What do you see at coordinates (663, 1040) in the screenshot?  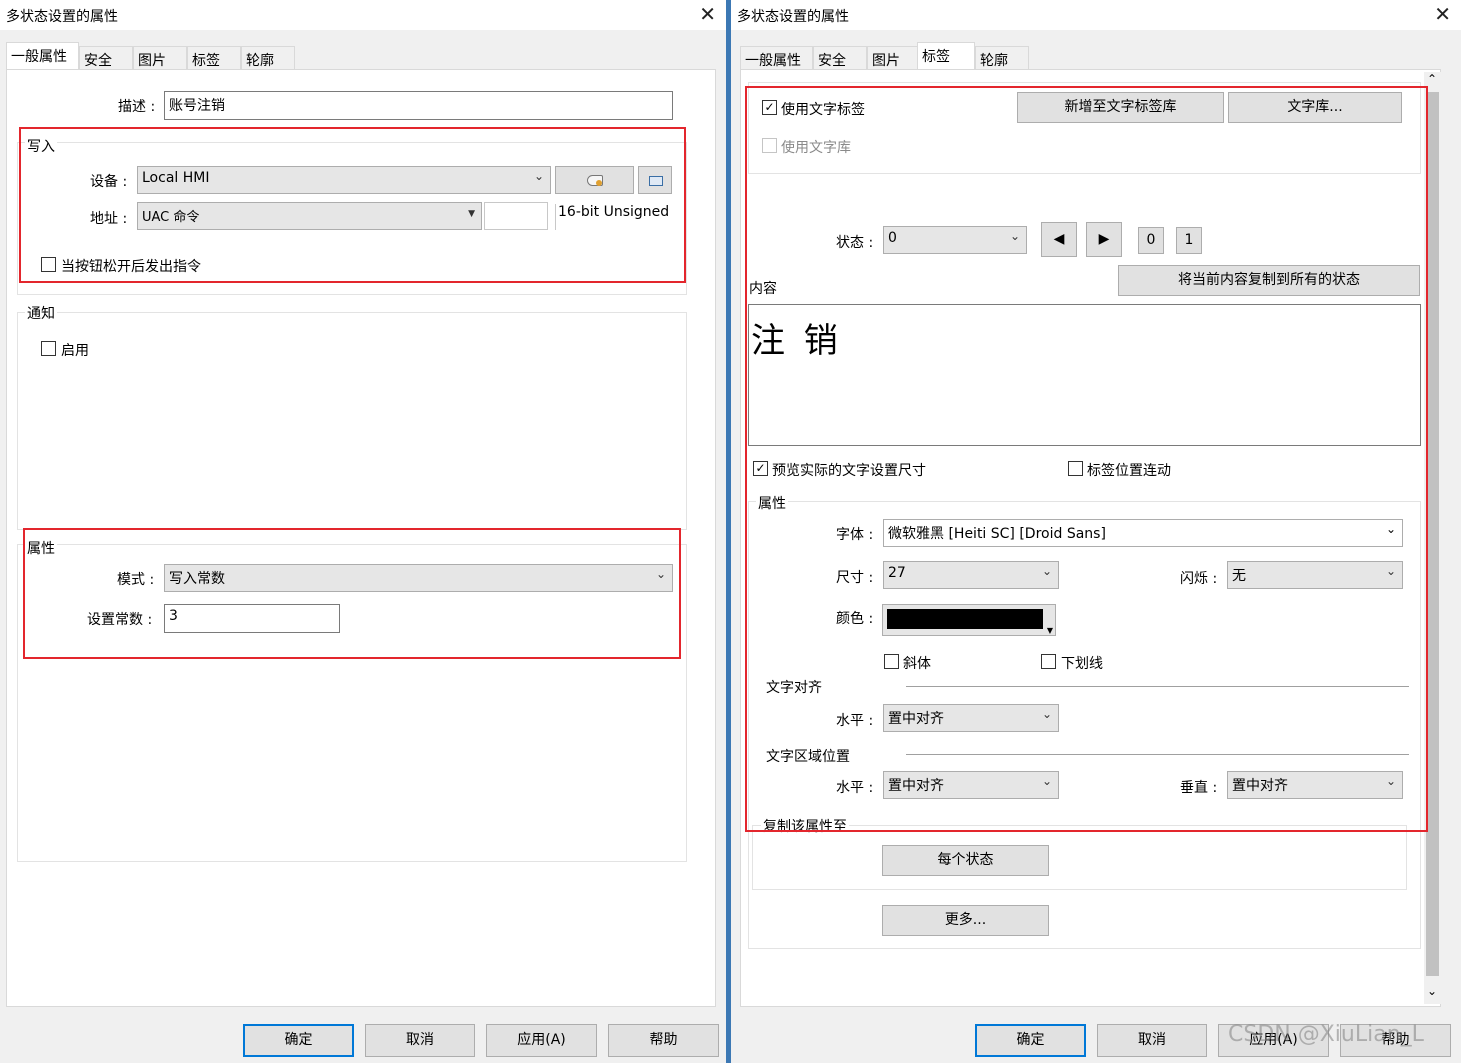 I see `help-button: 帮助` at bounding box center [663, 1040].